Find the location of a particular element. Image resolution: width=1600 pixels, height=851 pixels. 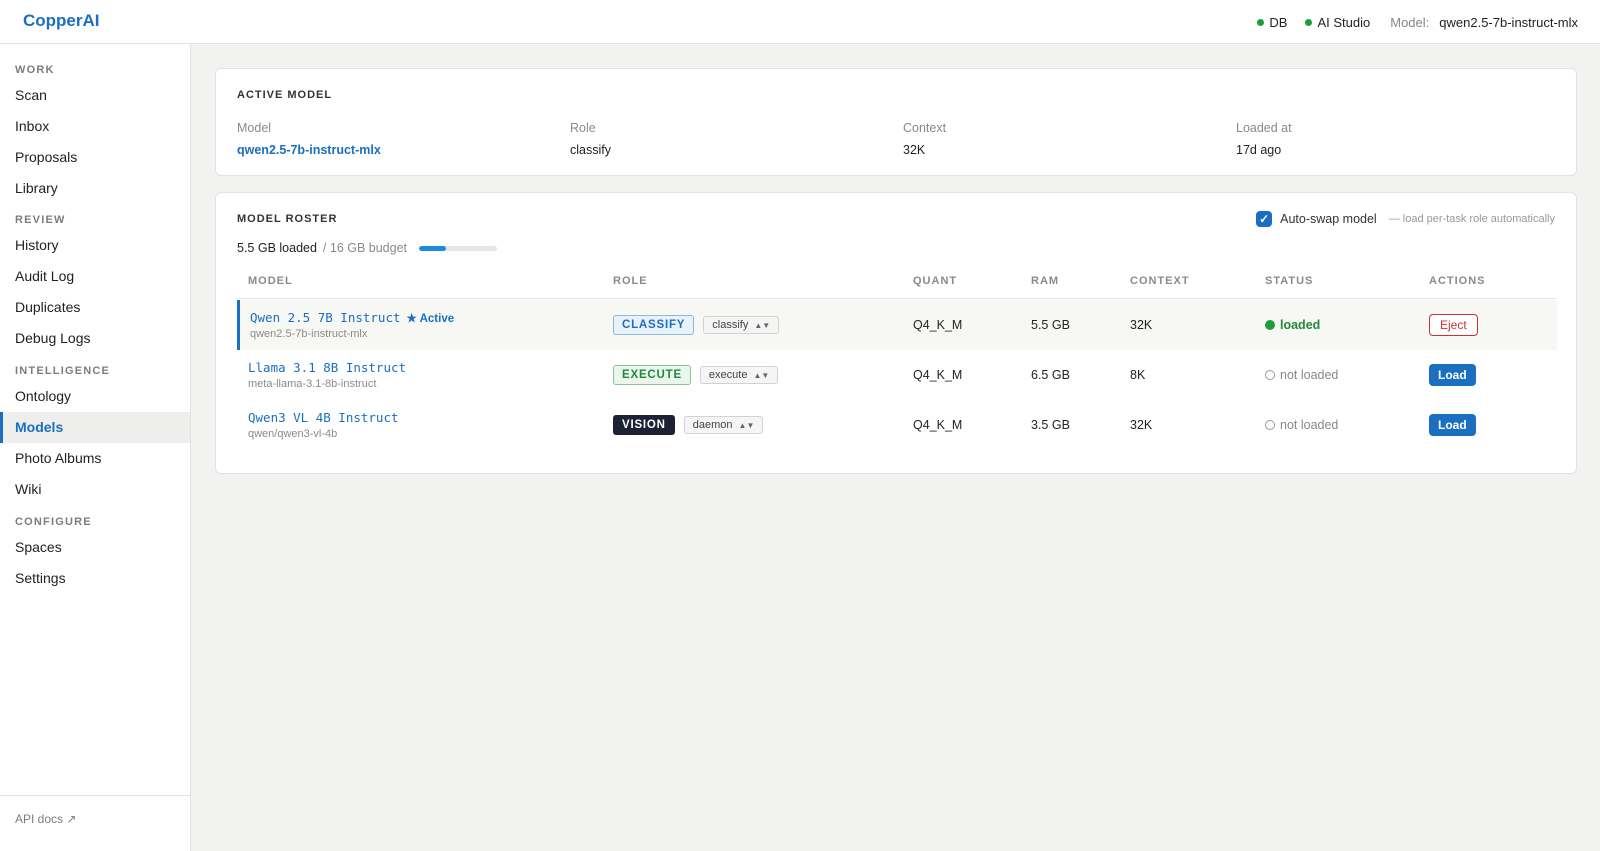

field-label: Loaded at is located at coordinates (1264, 128).